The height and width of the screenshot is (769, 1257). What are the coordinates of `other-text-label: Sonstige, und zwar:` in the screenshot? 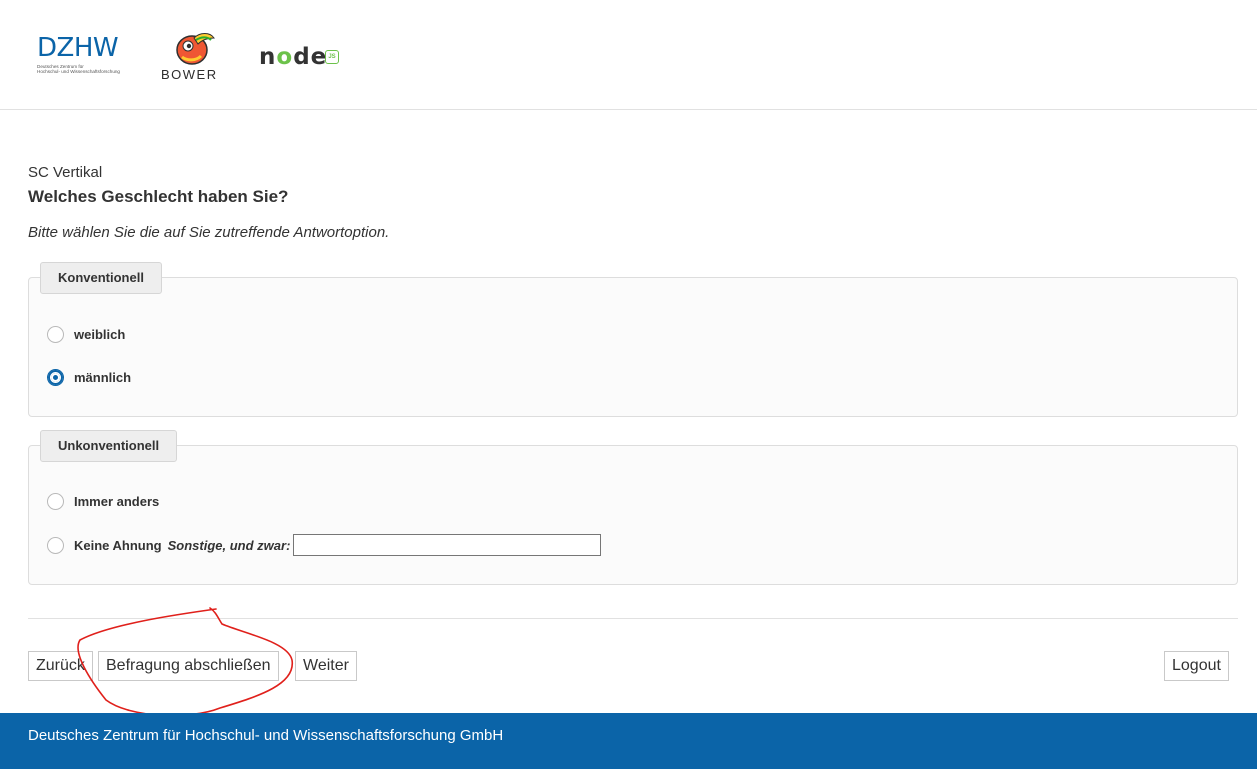 It's located at (229, 545).